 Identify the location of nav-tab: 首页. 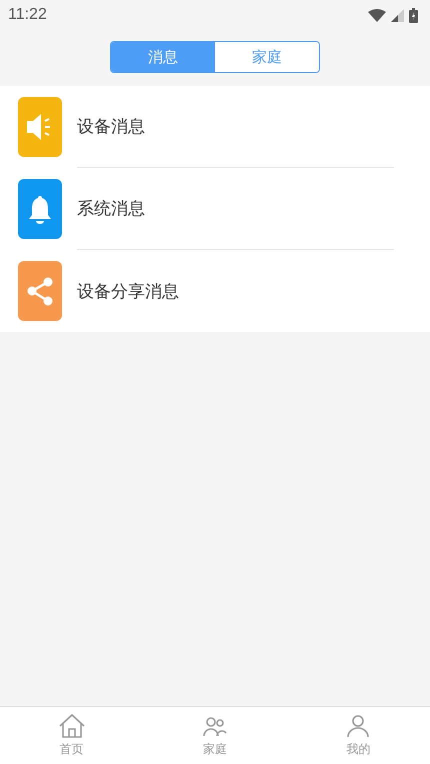
(72, 735).